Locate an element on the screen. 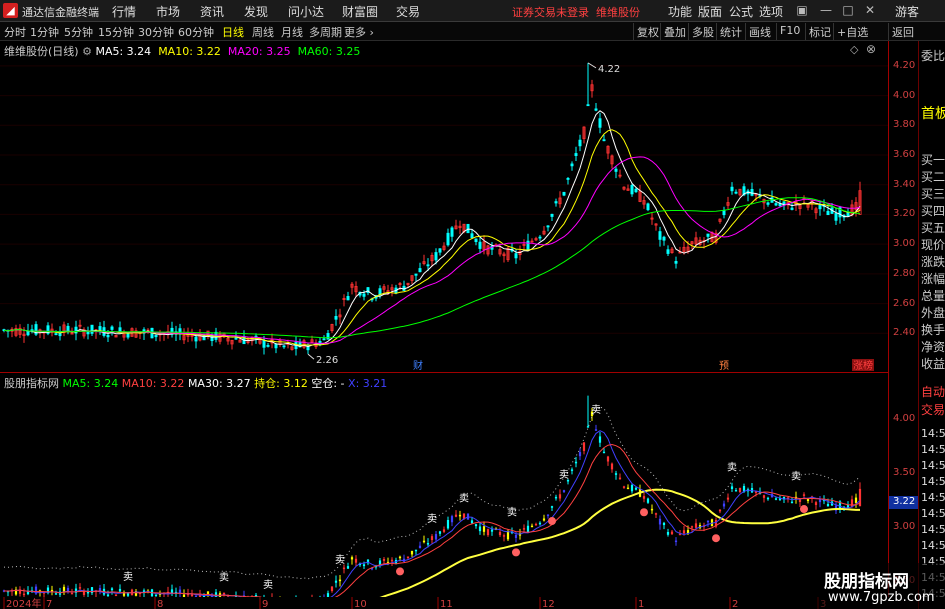 This screenshot has height=609, width=945. kline-y-tick: 3.60 is located at coordinates (904, 154).